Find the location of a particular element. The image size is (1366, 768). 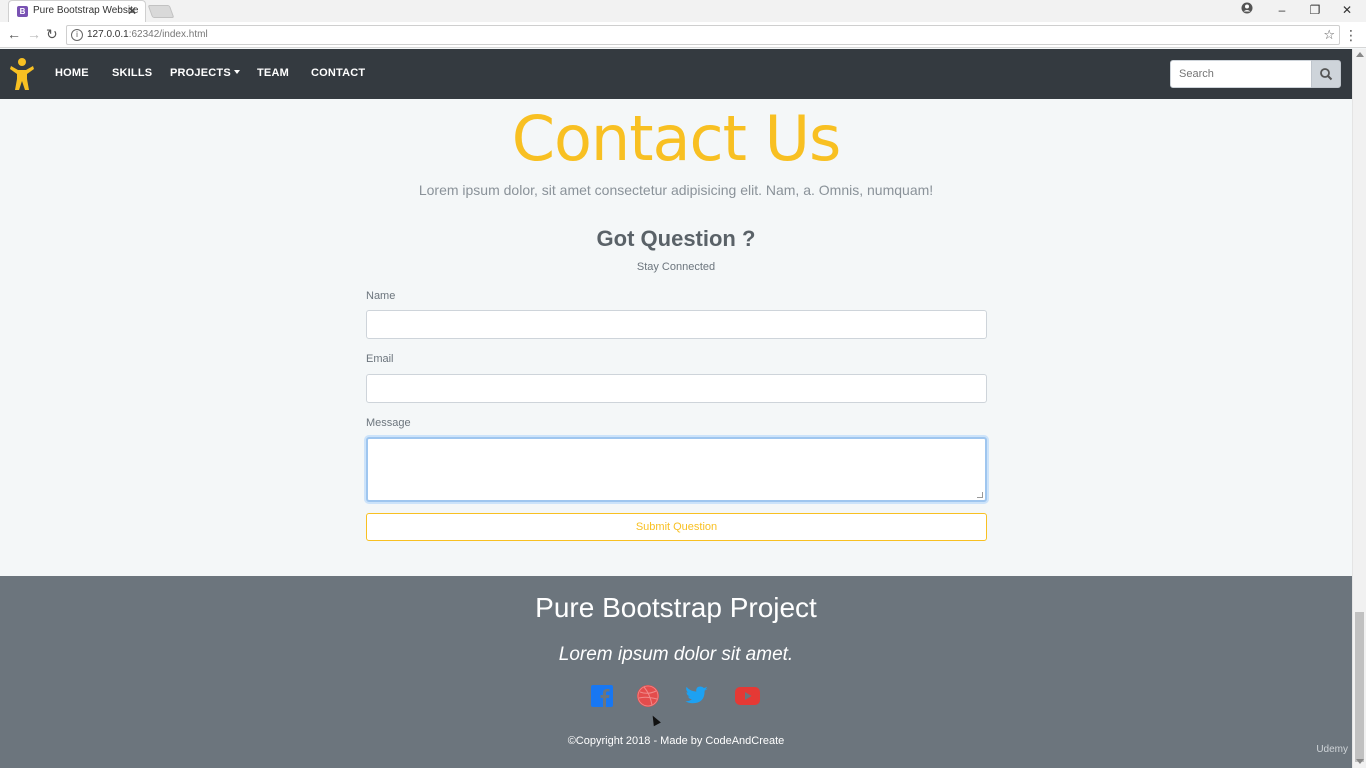

udemy-watermark: Udemy is located at coordinates (1332, 749).